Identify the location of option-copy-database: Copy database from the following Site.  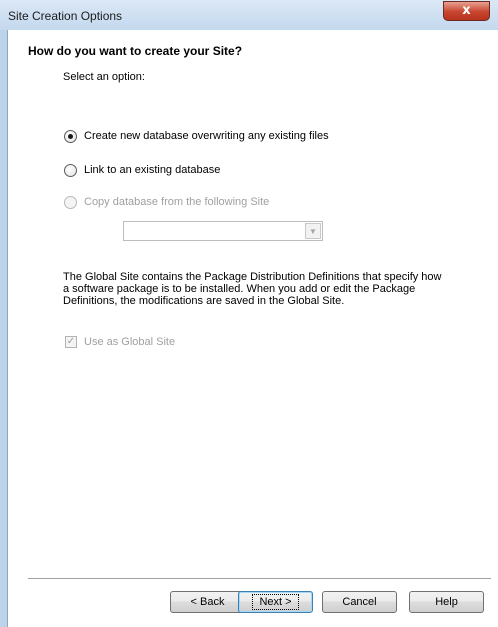
(166, 202).